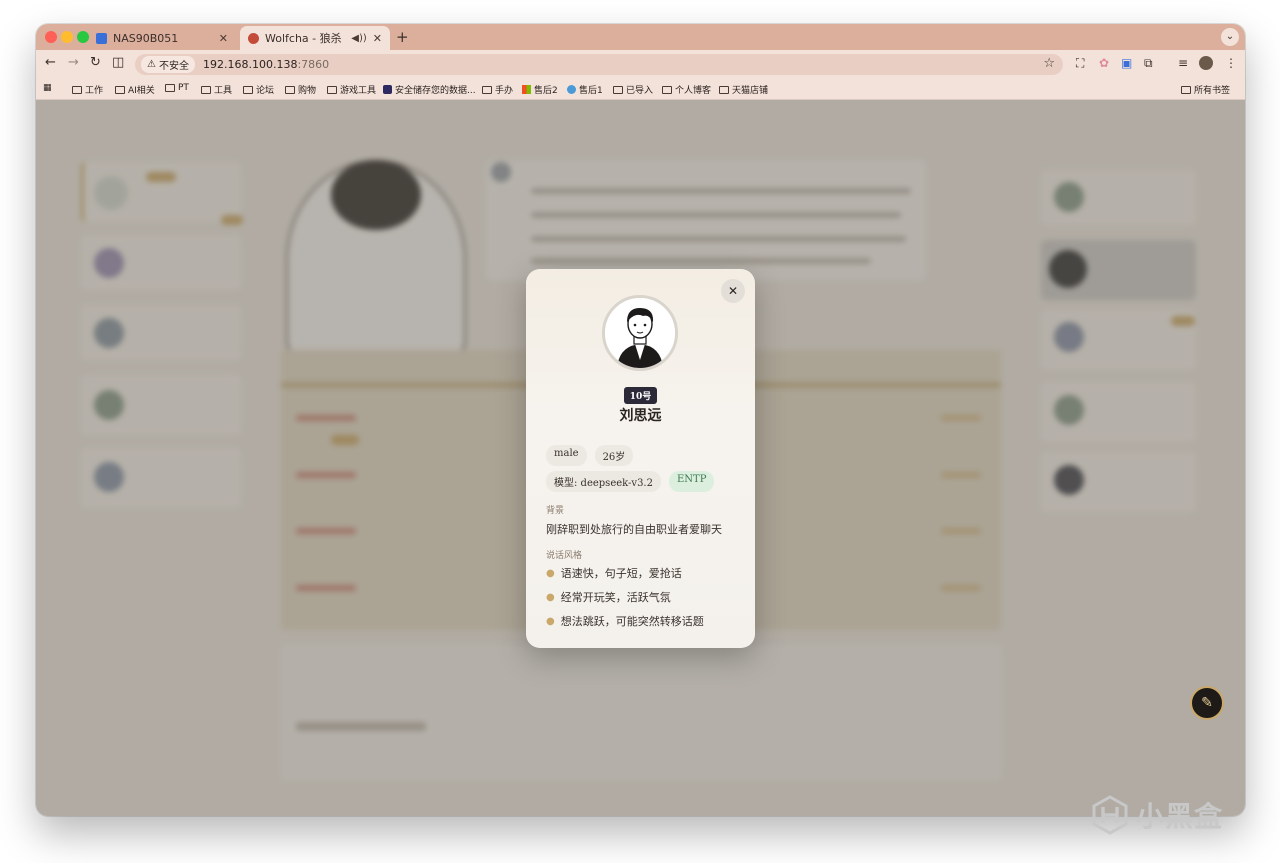  What do you see at coordinates (151, 64) in the screenshot?
I see `warning-icon: ⚠` at bounding box center [151, 64].